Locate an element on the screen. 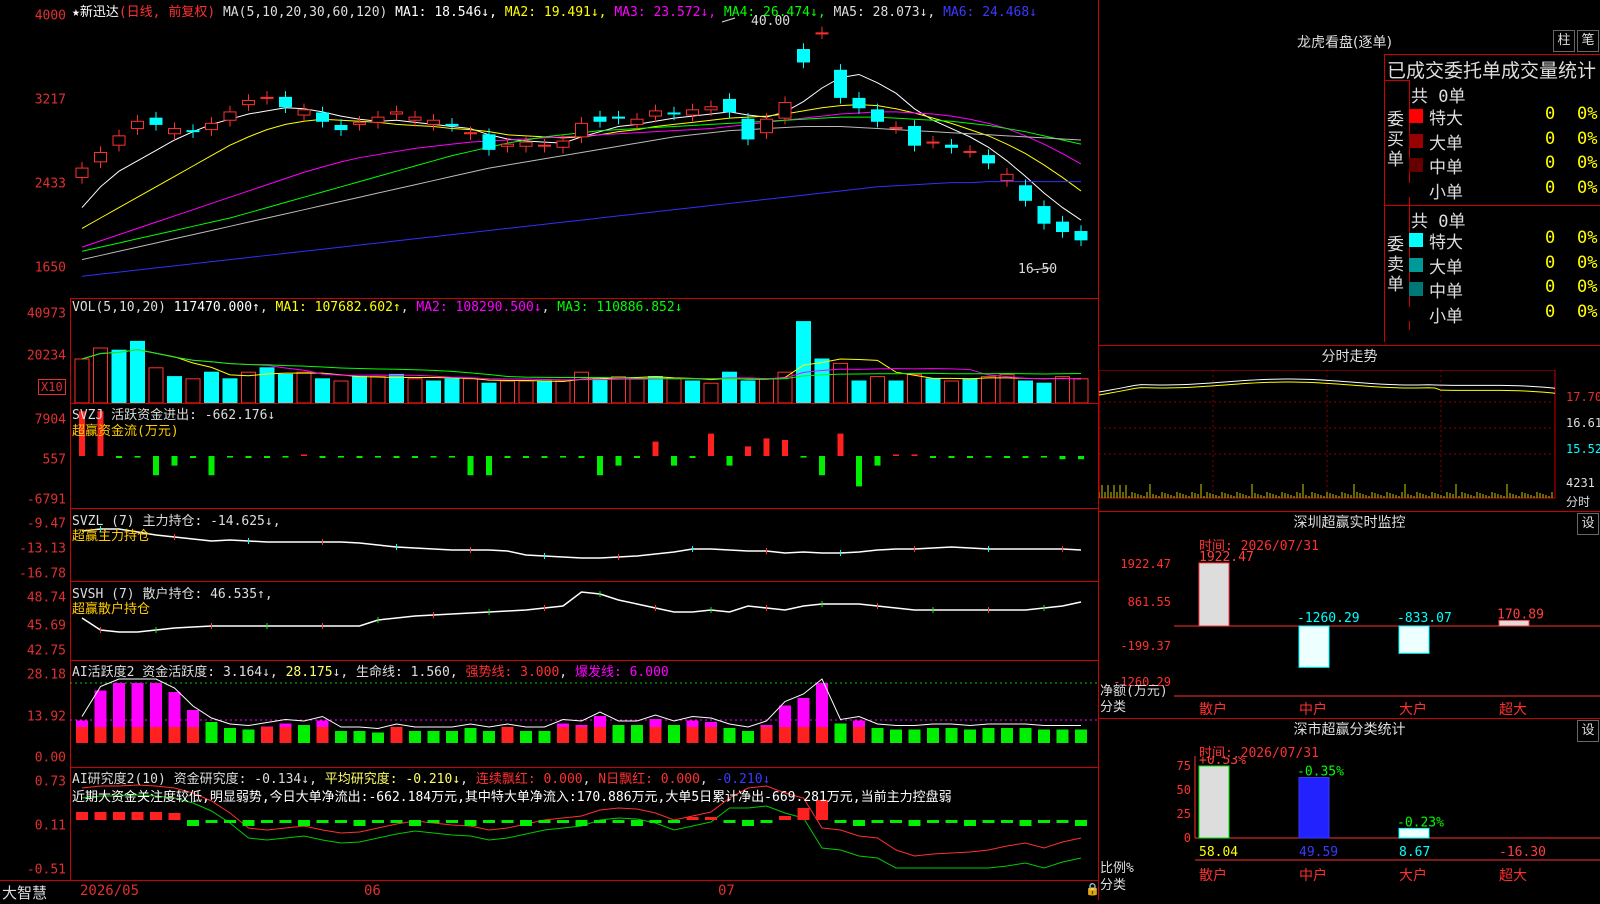  monitor-value: -1260.29 is located at coordinates (1328, 618).